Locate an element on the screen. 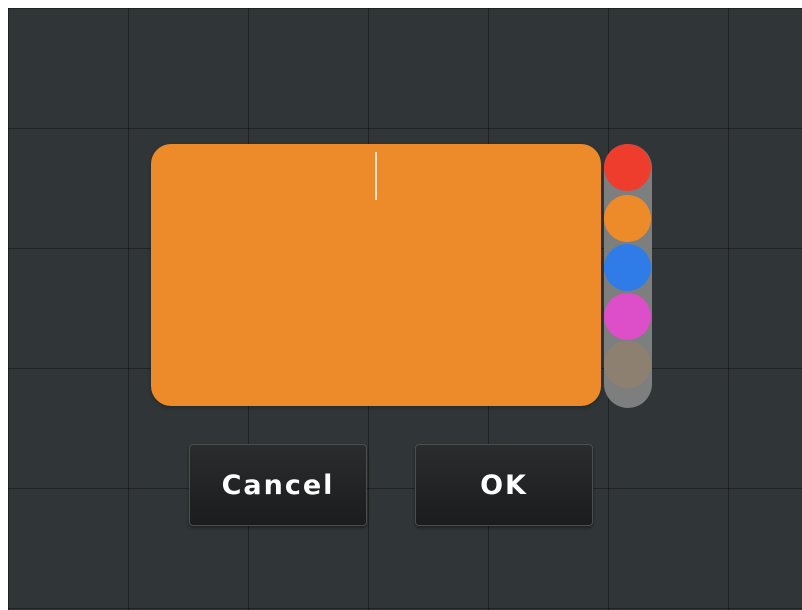 The height and width of the screenshot is (610, 802). color-swatch-taupe is located at coordinates (627, 364).